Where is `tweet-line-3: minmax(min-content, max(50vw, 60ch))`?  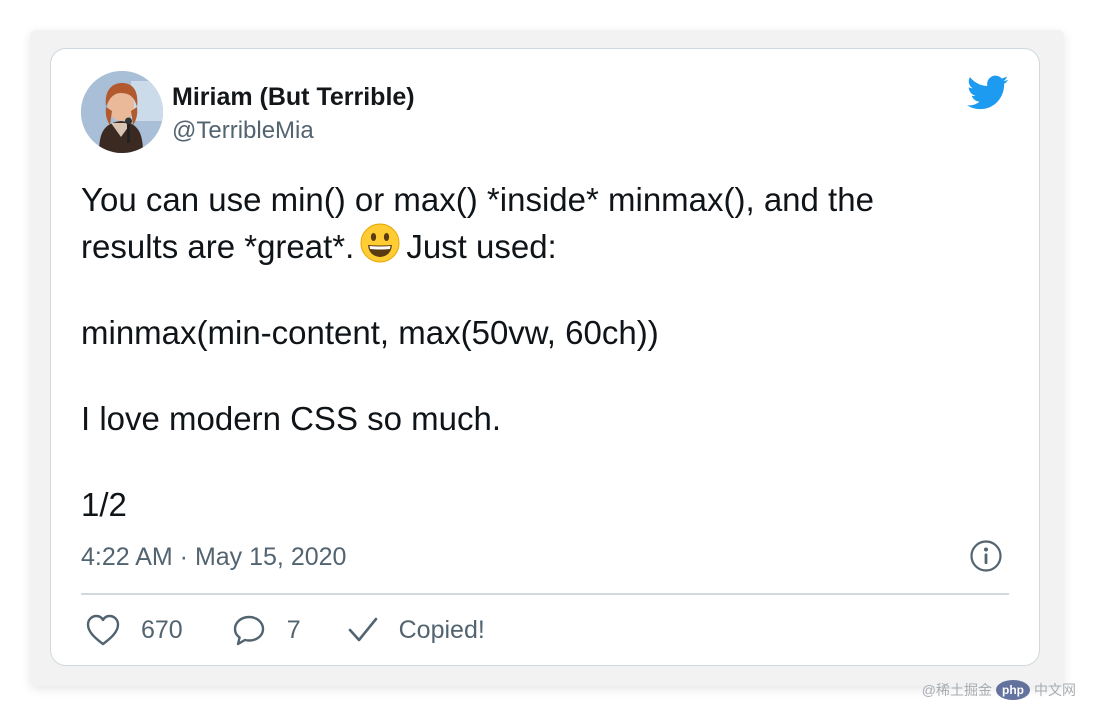 tweet-line-3: minmax(min-content, max(50vw, 60ch)) is located at coordinates (370, 332).